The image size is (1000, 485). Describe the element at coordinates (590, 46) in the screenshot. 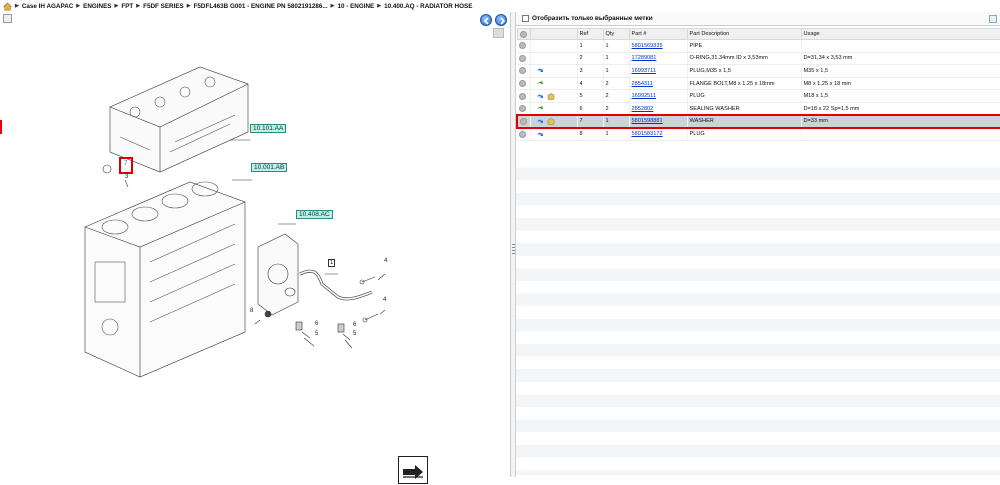

I see `ref-cell: 1` at that location.